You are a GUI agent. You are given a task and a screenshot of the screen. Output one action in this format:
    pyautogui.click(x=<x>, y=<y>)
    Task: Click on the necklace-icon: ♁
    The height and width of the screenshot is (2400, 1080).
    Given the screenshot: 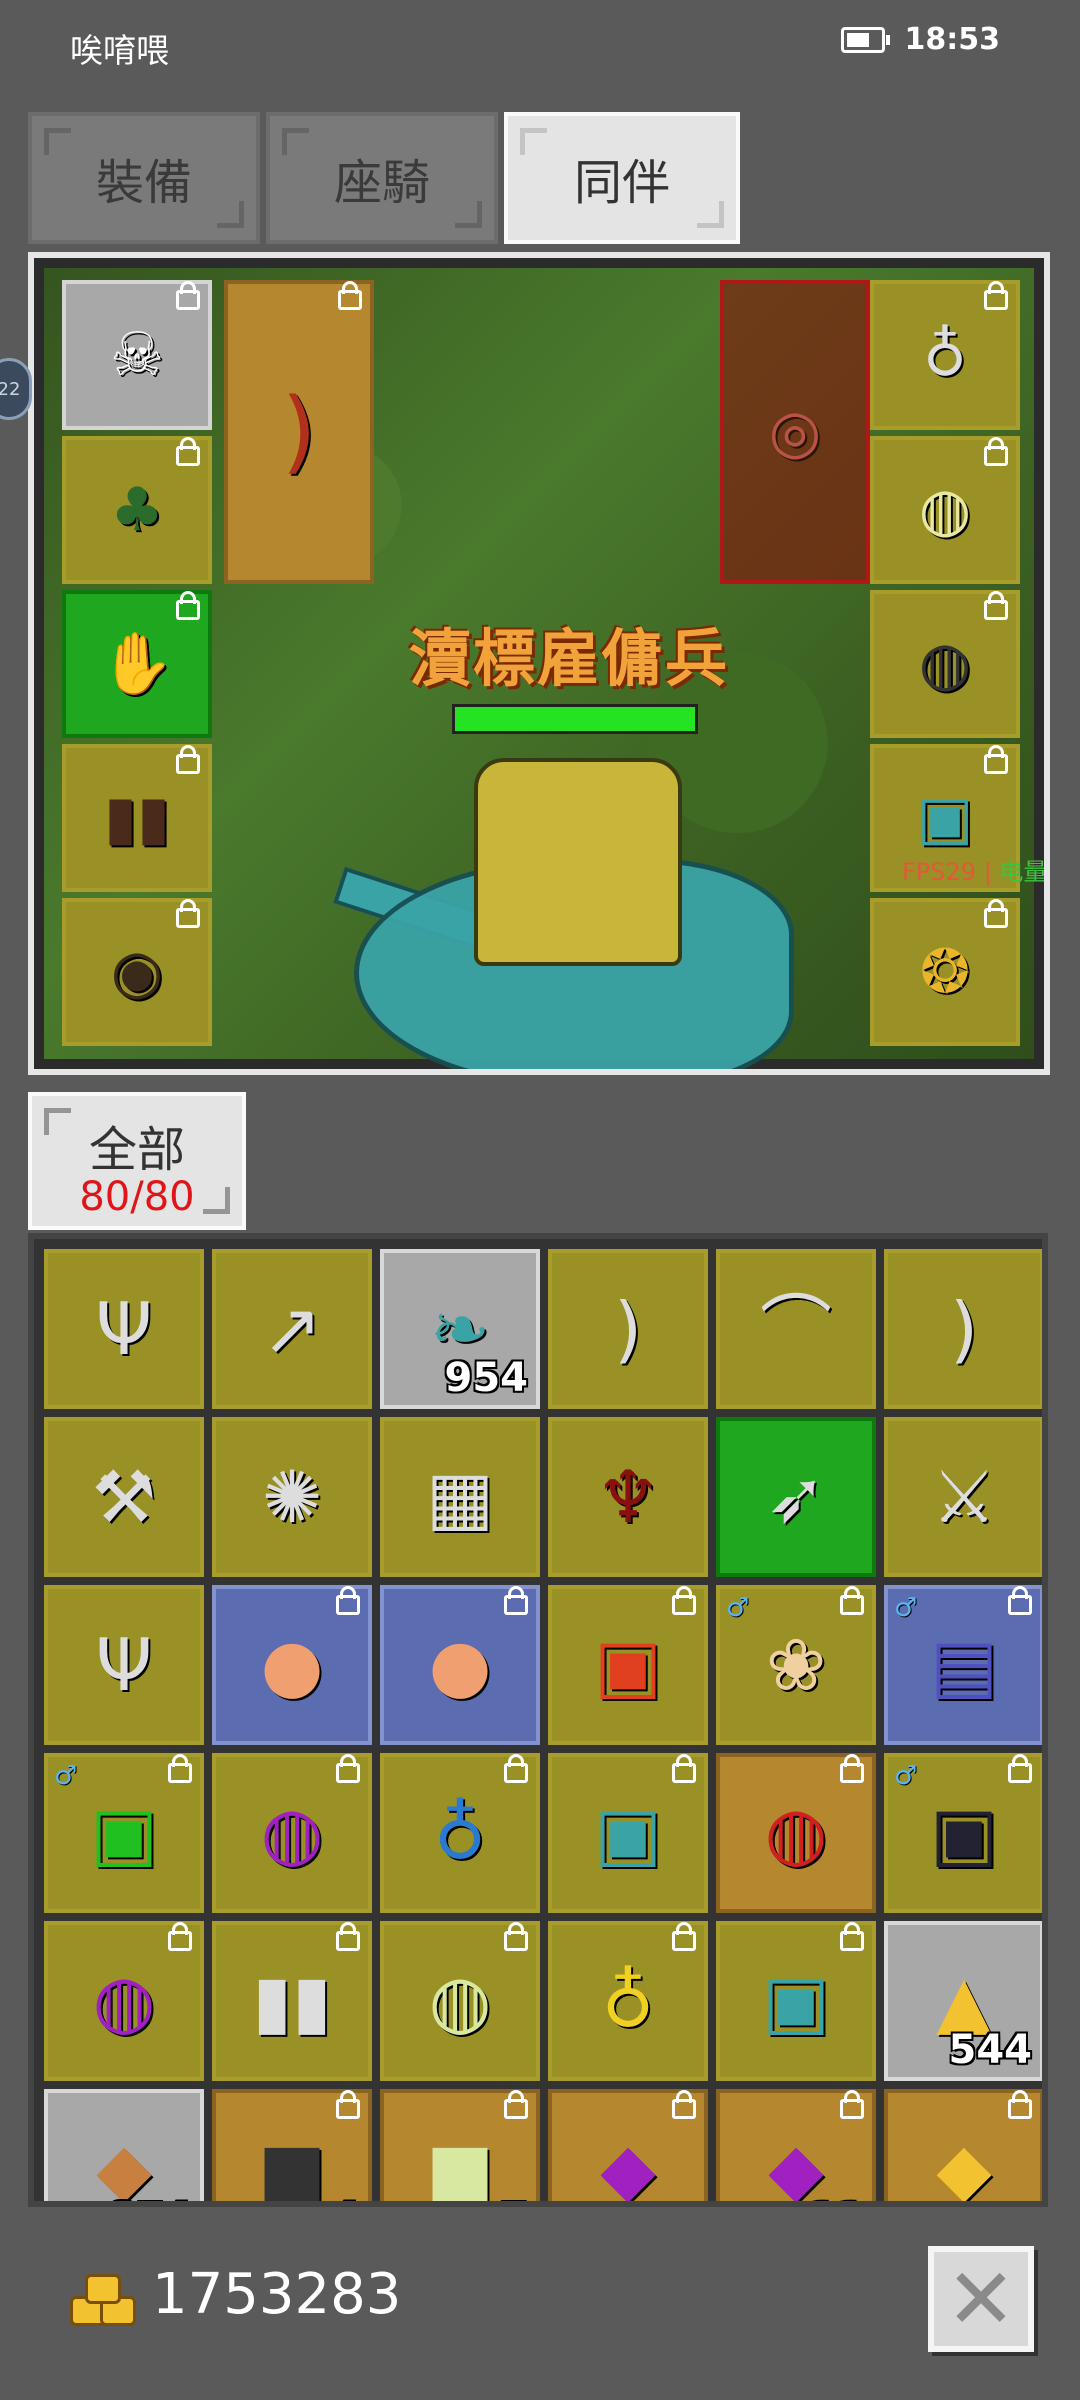 What is the action you would take?
    pyautogui.click(x=945, y=355)
    